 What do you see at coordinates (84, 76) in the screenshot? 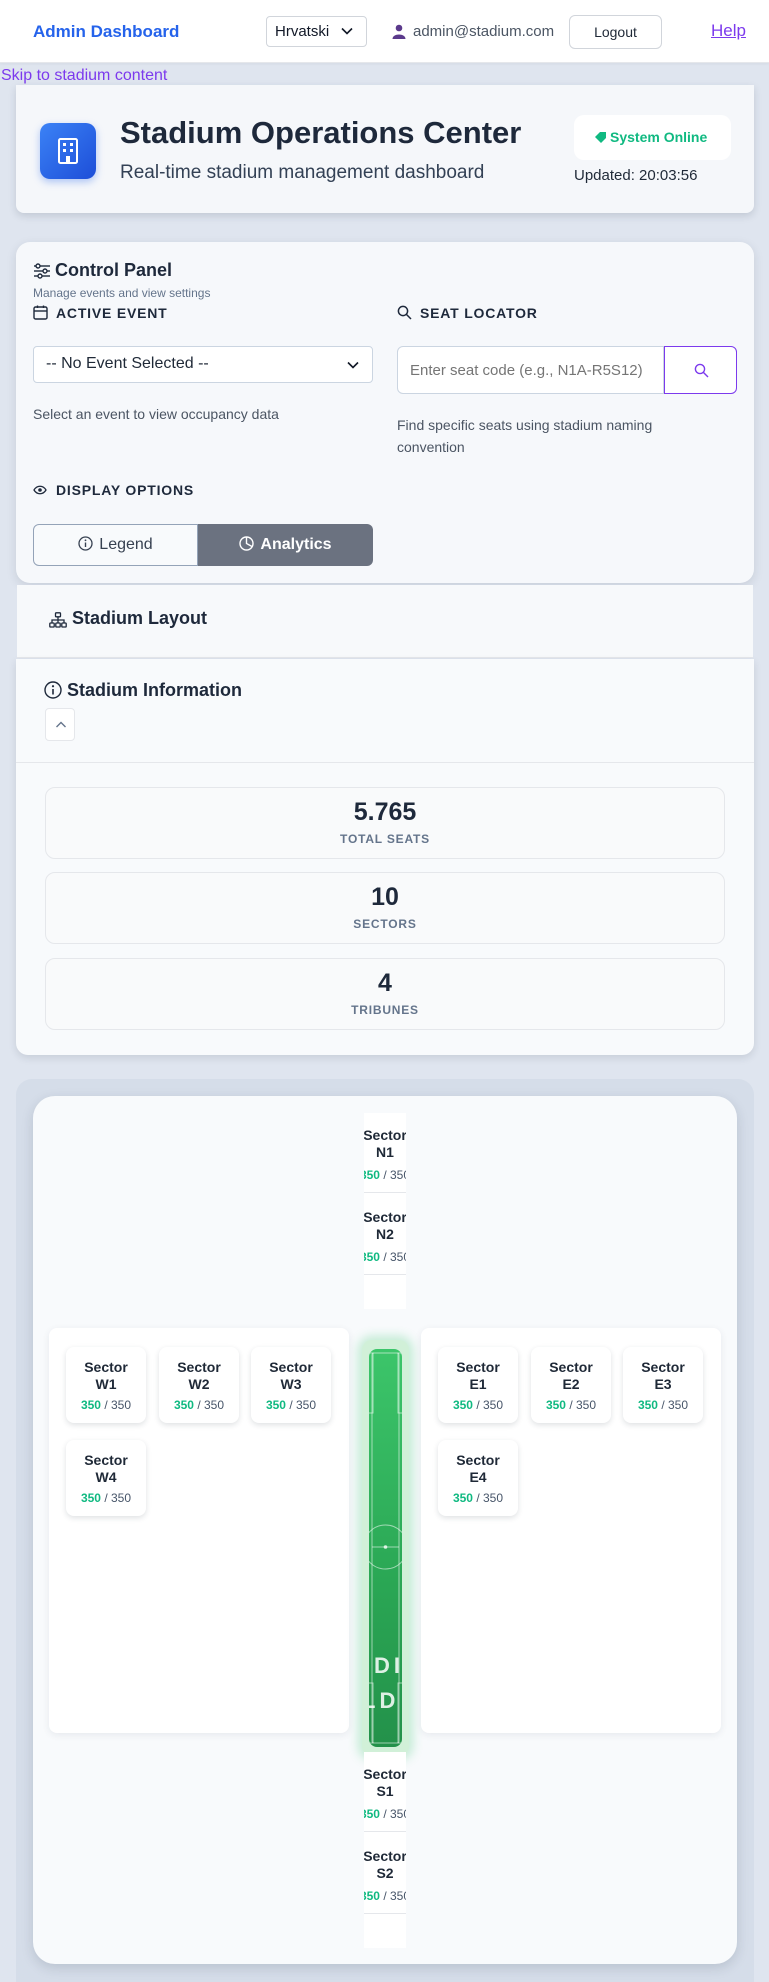
I see `skip-link: Skip to stadium content` at bounding box center [84, 76].